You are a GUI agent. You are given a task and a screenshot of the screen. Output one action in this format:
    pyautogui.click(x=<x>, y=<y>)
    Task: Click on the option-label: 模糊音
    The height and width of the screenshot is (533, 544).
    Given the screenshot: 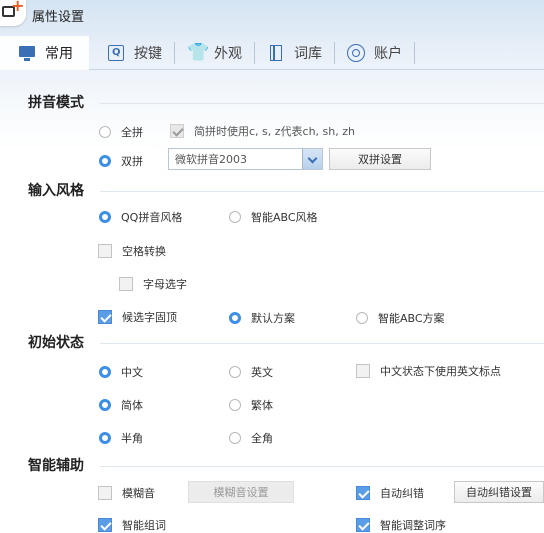 What is the action you would take?
    pyautogui.click(x=138, y=493)
    